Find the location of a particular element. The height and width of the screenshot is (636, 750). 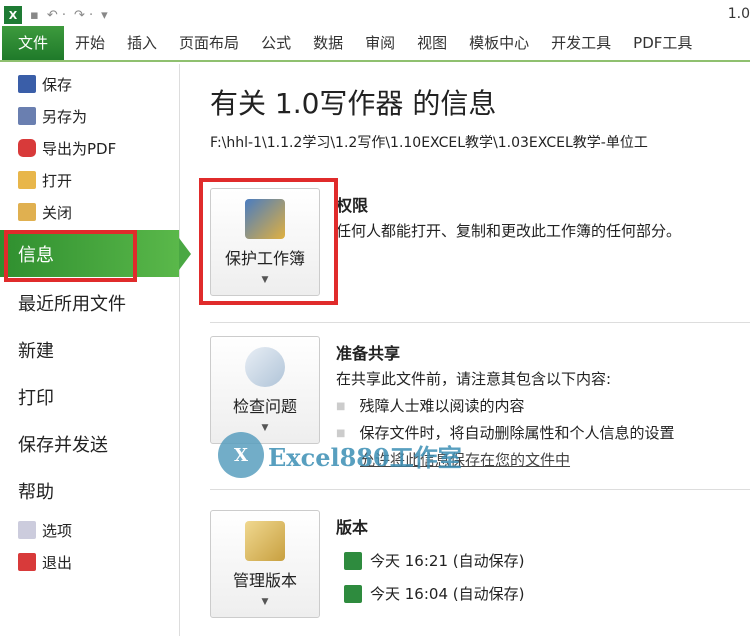

window-title: 1.0 is located at coordinates (738, 14).